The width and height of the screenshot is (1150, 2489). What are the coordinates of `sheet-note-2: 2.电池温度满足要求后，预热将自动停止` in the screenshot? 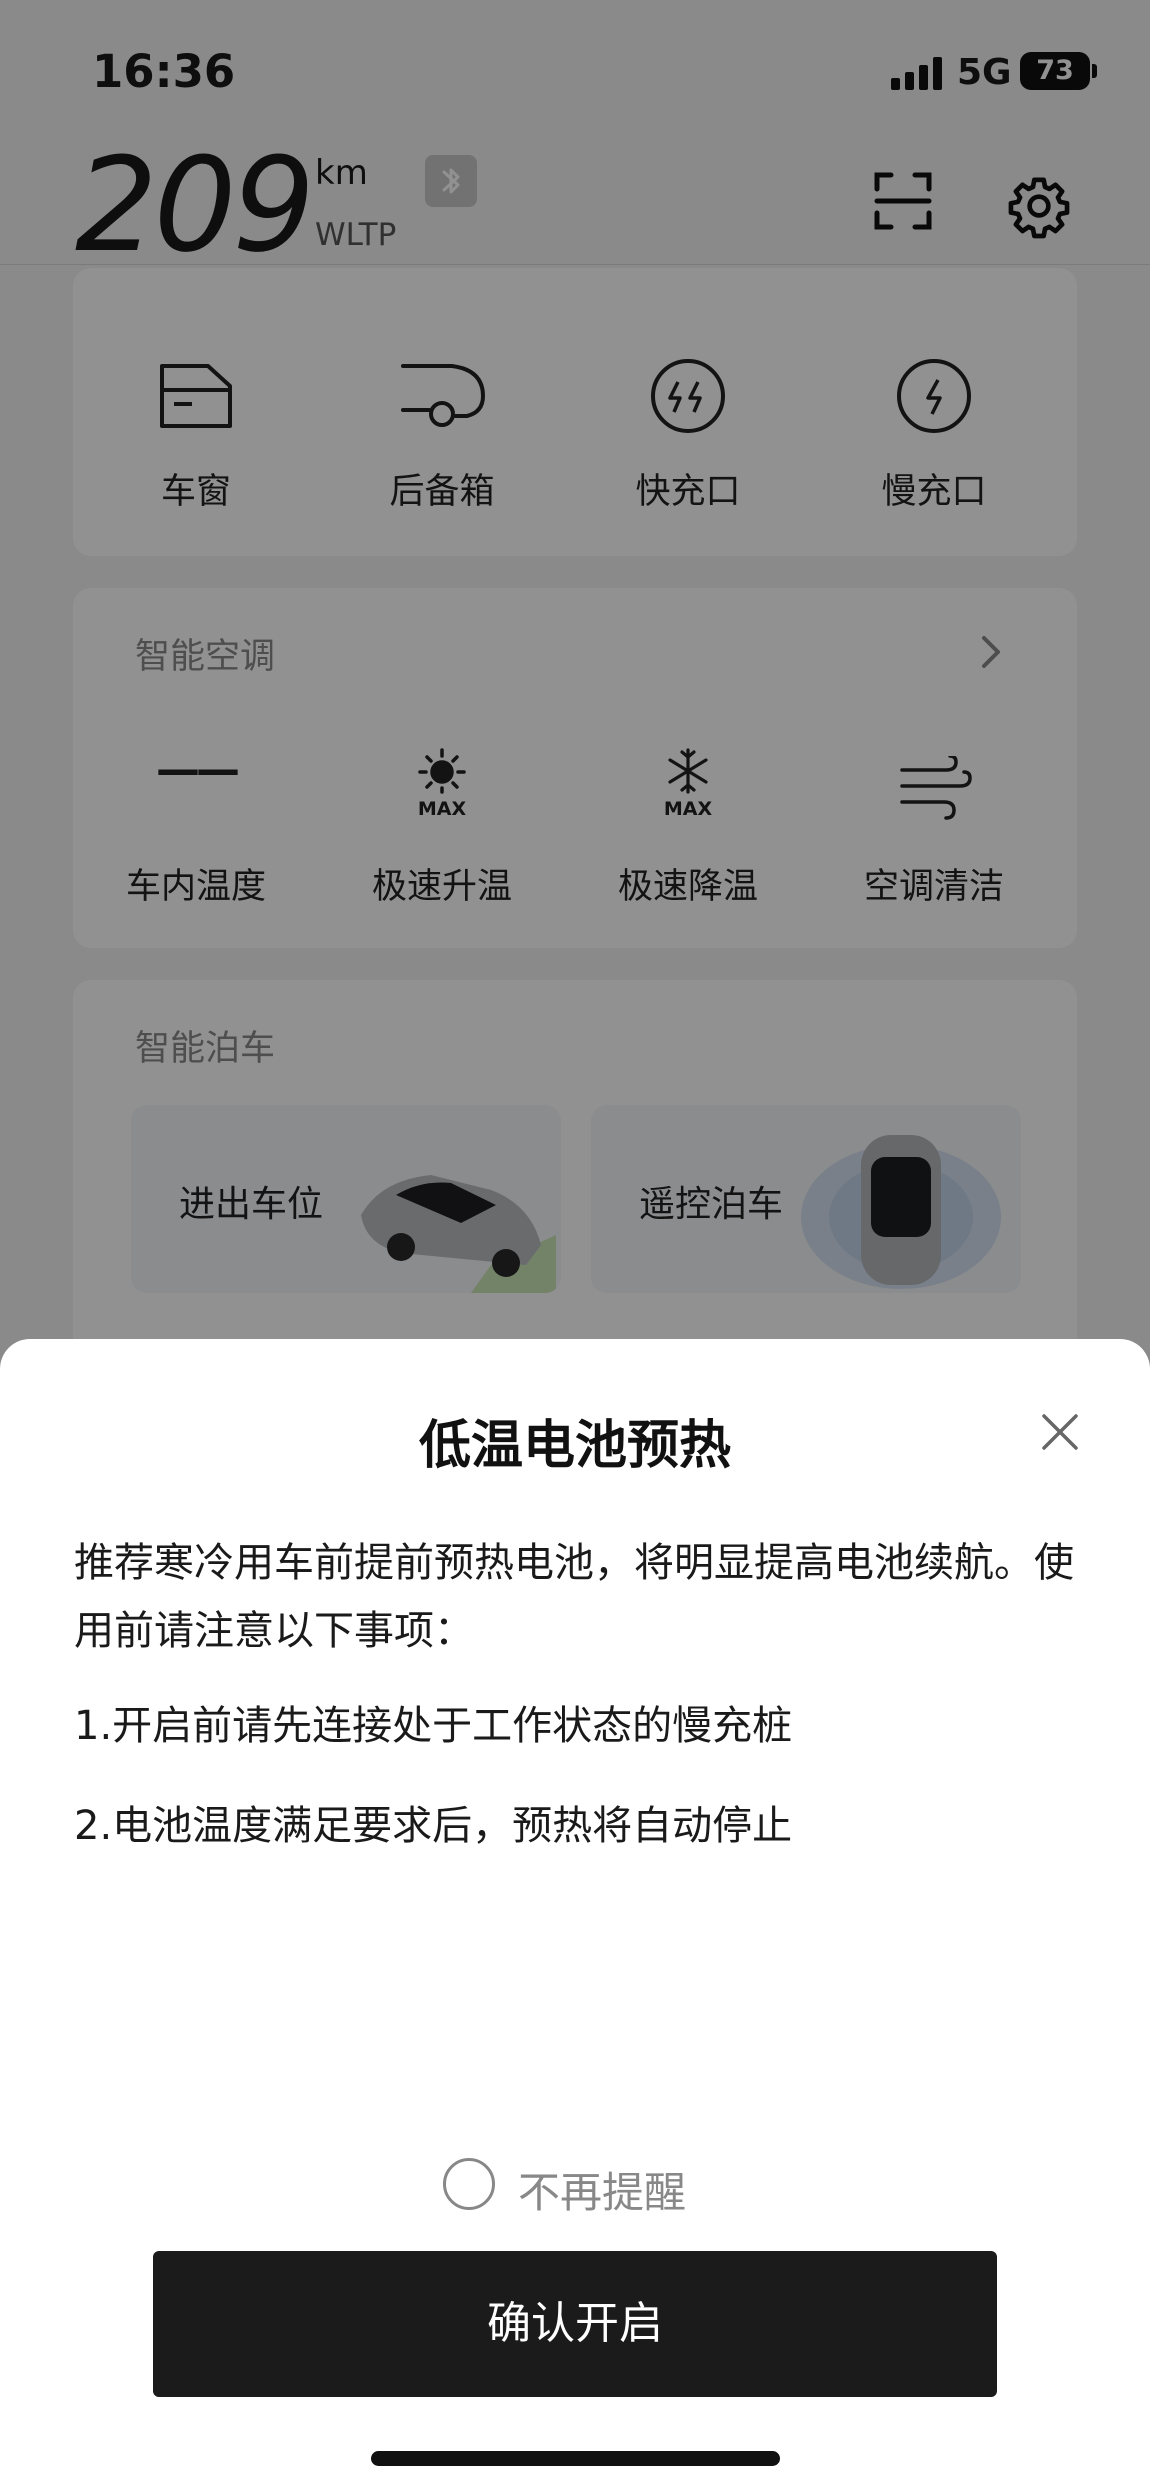 It's located at (433, 1826).